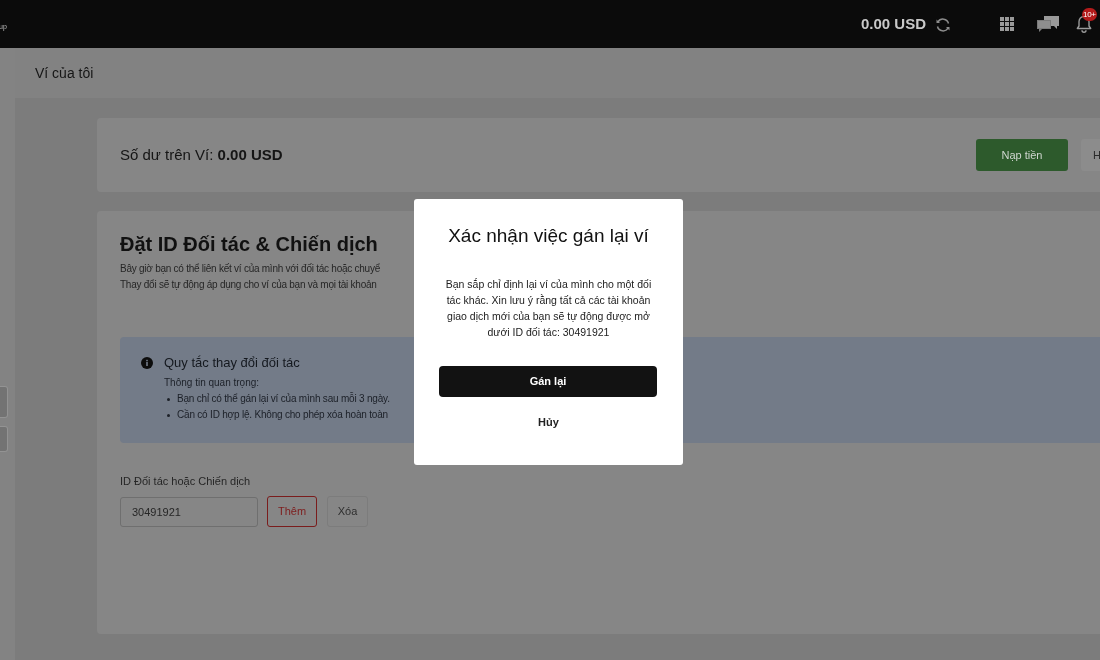 Image resolution: width=1100 pixels, height=660 pixels. I want to click on info-title: Quy tắc thay đổi đối tác, so click(232, 363).